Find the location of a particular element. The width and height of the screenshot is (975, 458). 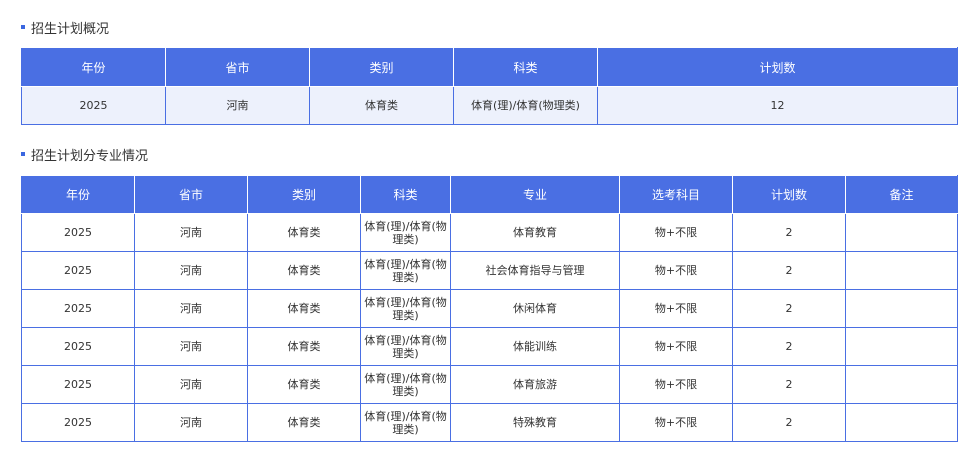

table-row: 2025 河南 体育类 体育(理)/体育(物理类) 体育旅游 物+不限 2 is located at coordinates (489, 384).